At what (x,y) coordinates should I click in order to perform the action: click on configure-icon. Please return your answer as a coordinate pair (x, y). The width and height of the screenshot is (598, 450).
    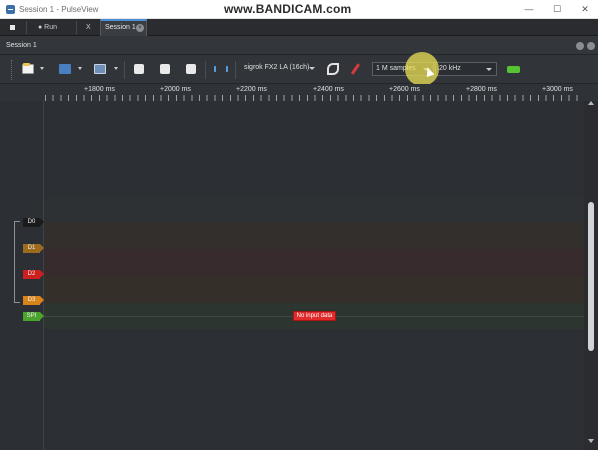
    Looking at the image, I should click on (333, 69).